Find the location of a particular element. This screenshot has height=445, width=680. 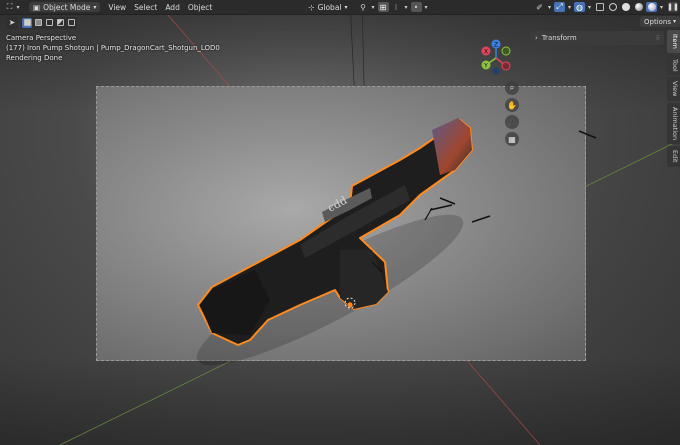

drag-handle-icon: ⠿ is located at coordinates (658, 38).